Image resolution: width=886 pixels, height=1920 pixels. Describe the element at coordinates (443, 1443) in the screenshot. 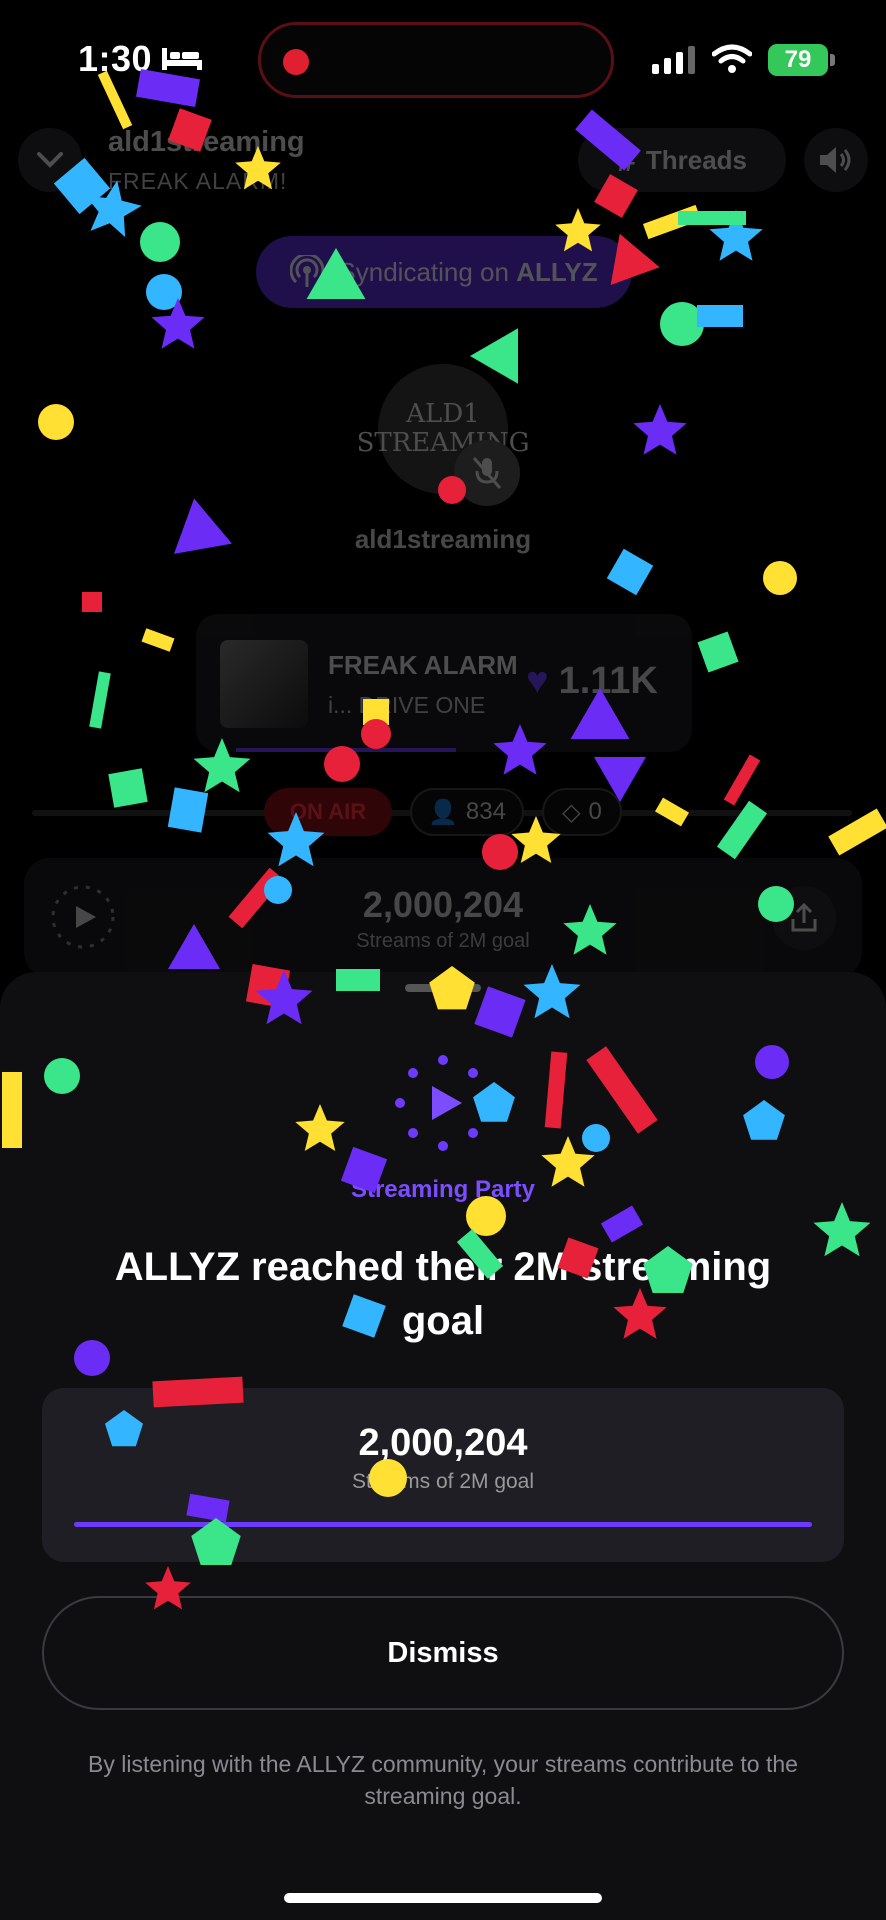

I see `goal-count: 2,000,204` at that location.